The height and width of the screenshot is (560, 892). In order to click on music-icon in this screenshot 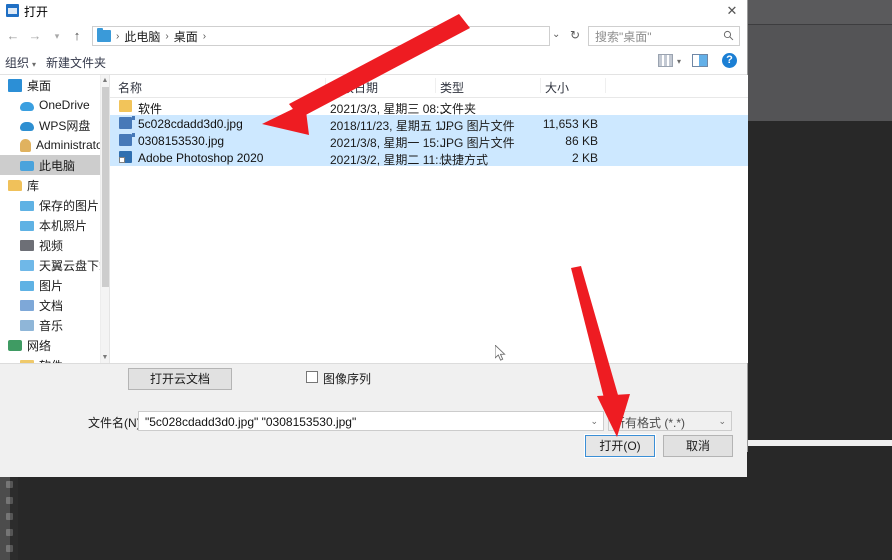, I will do `click(27, 325)`.